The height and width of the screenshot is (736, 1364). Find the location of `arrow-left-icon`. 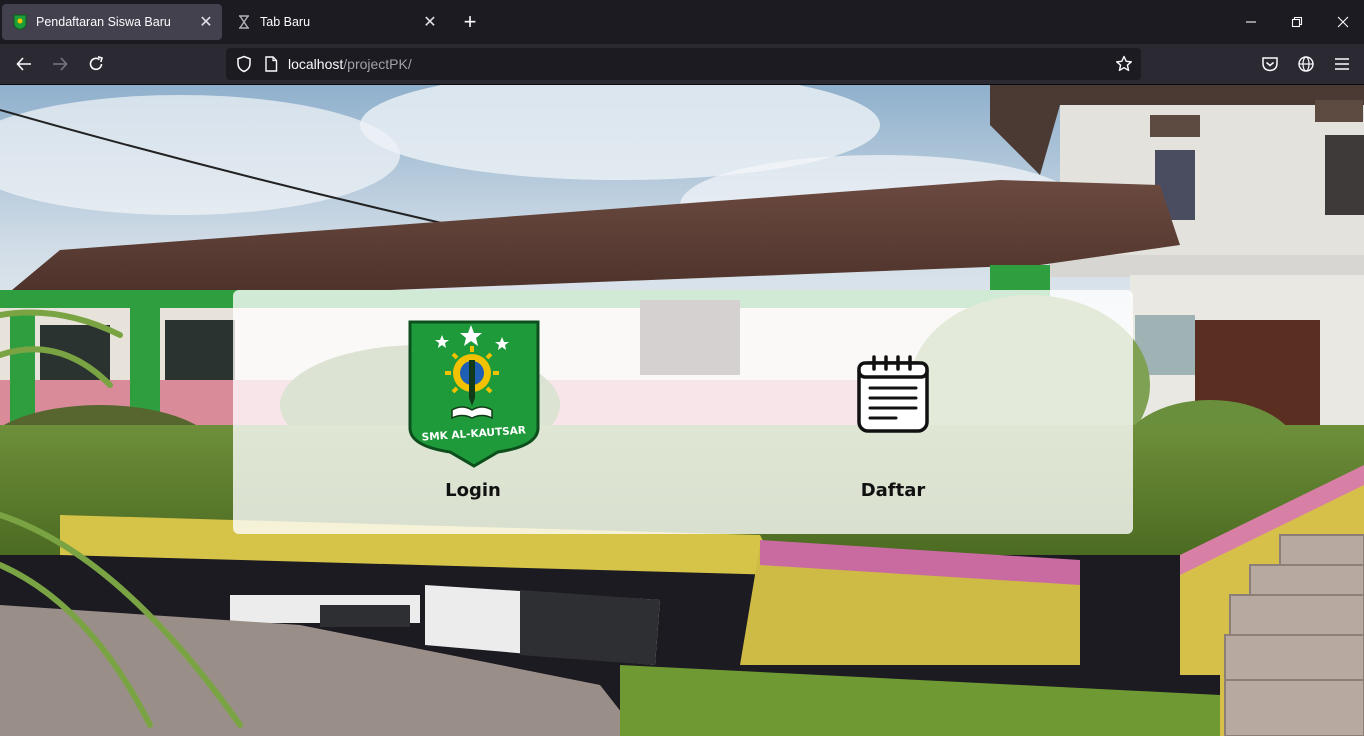

arrow-left-icon is located at coordinates (23, 64).